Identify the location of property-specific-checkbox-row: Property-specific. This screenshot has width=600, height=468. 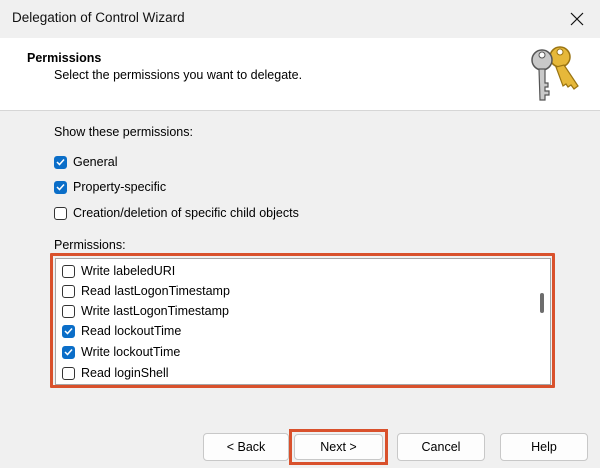
(110, 187).